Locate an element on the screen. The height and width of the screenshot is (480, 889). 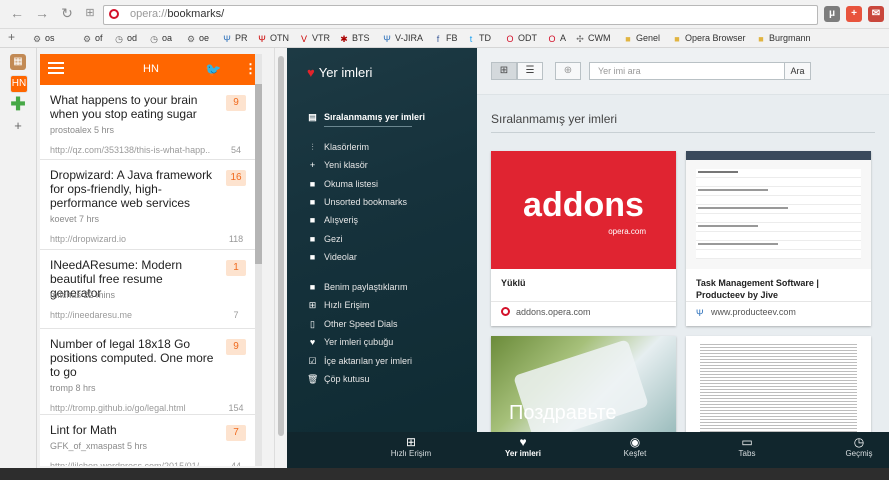
story-user: prostoalex is located at coordinates (71, 130).